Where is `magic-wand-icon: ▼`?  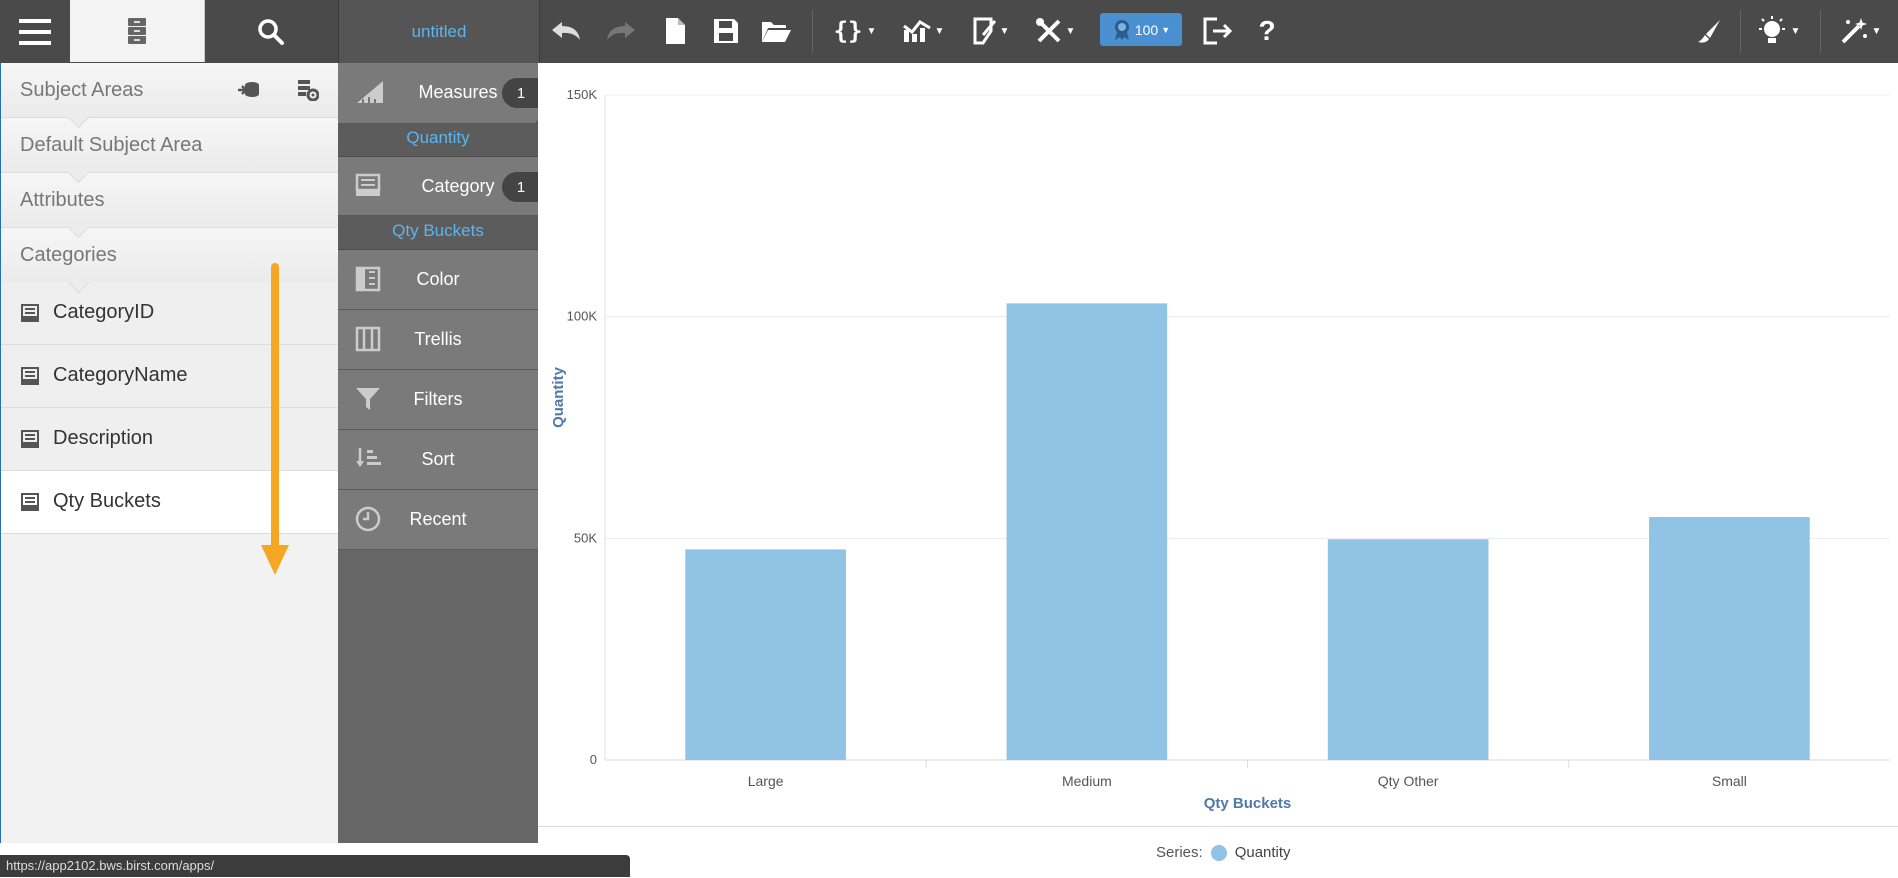
magic-wand-icon: ▼ is located at coordinates (1860, 31).